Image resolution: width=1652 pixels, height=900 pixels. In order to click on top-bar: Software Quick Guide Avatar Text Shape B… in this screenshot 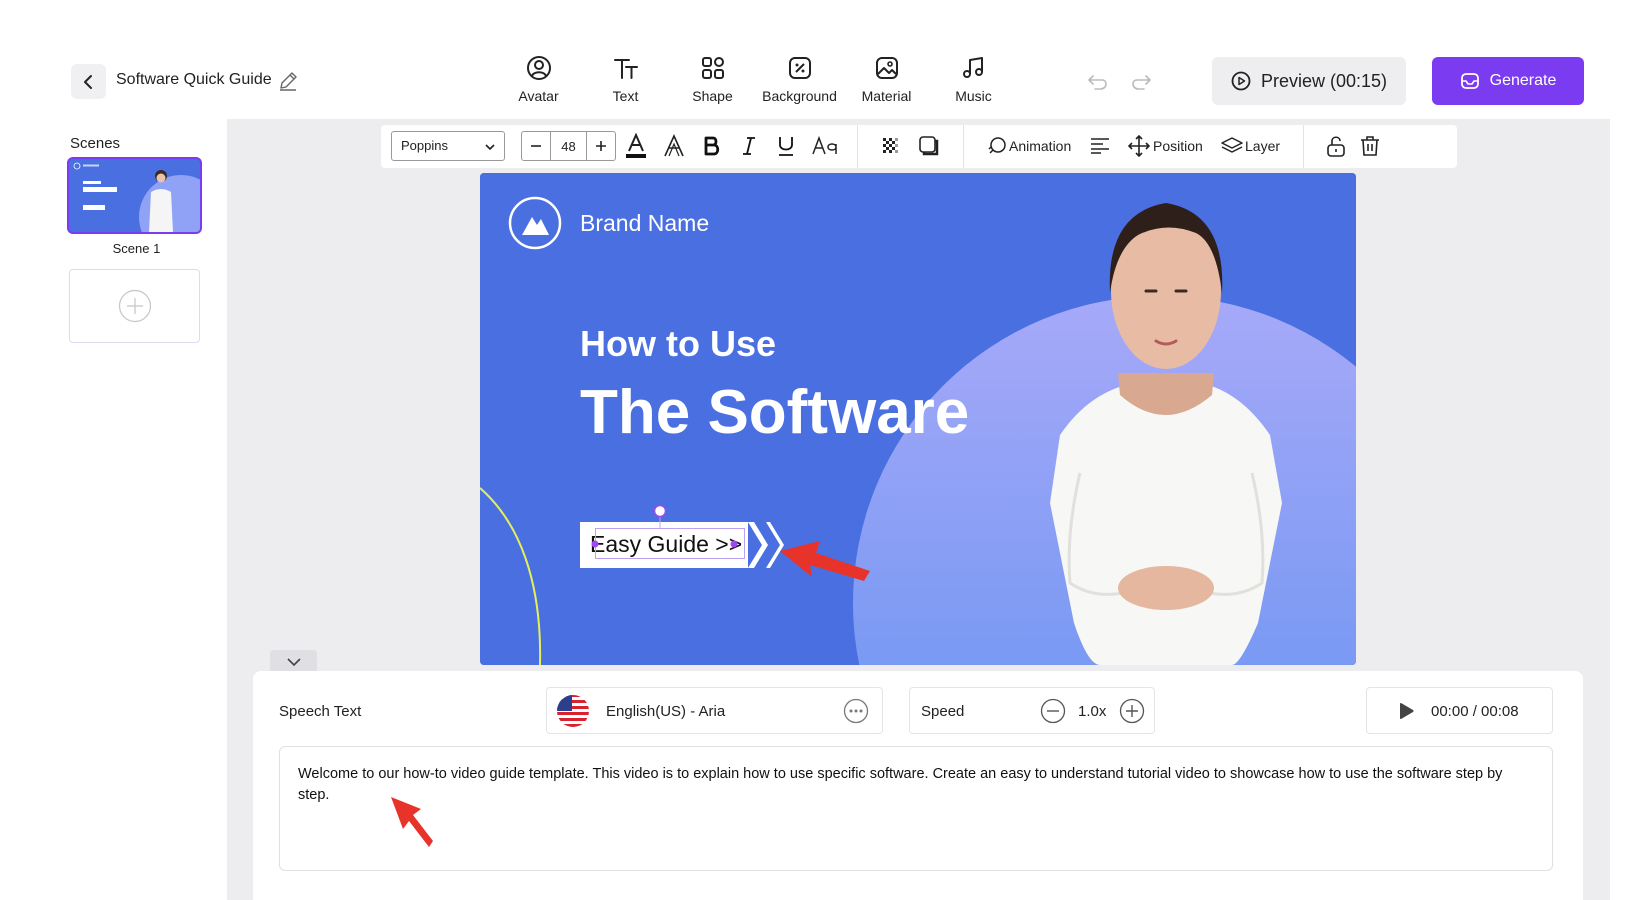, I will do `click(826, 59)`.